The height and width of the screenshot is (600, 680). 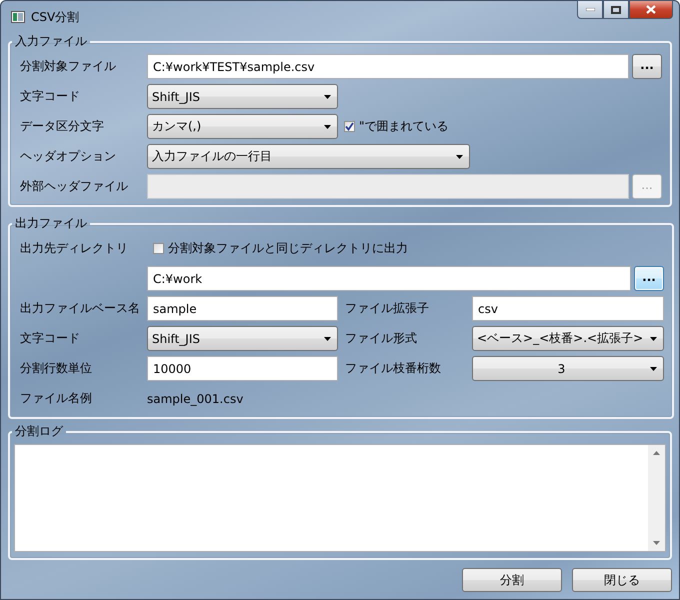 I want to click on field-label: 分割対象ファイル, so click(x=68, y=66).